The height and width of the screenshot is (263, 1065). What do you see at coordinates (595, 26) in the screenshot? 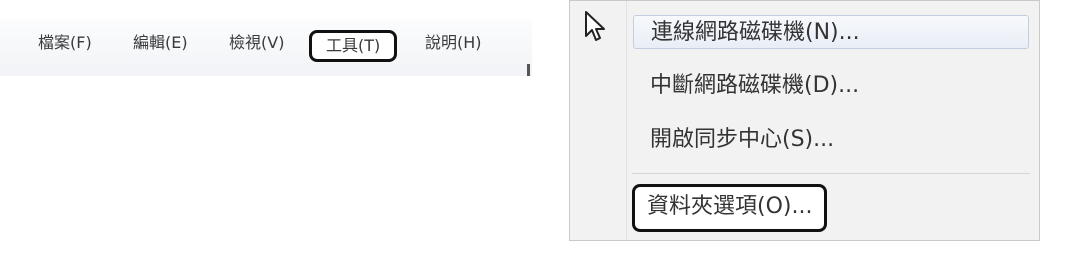
I see `mouse-pointer-icon` at bounding box center [595, 26].